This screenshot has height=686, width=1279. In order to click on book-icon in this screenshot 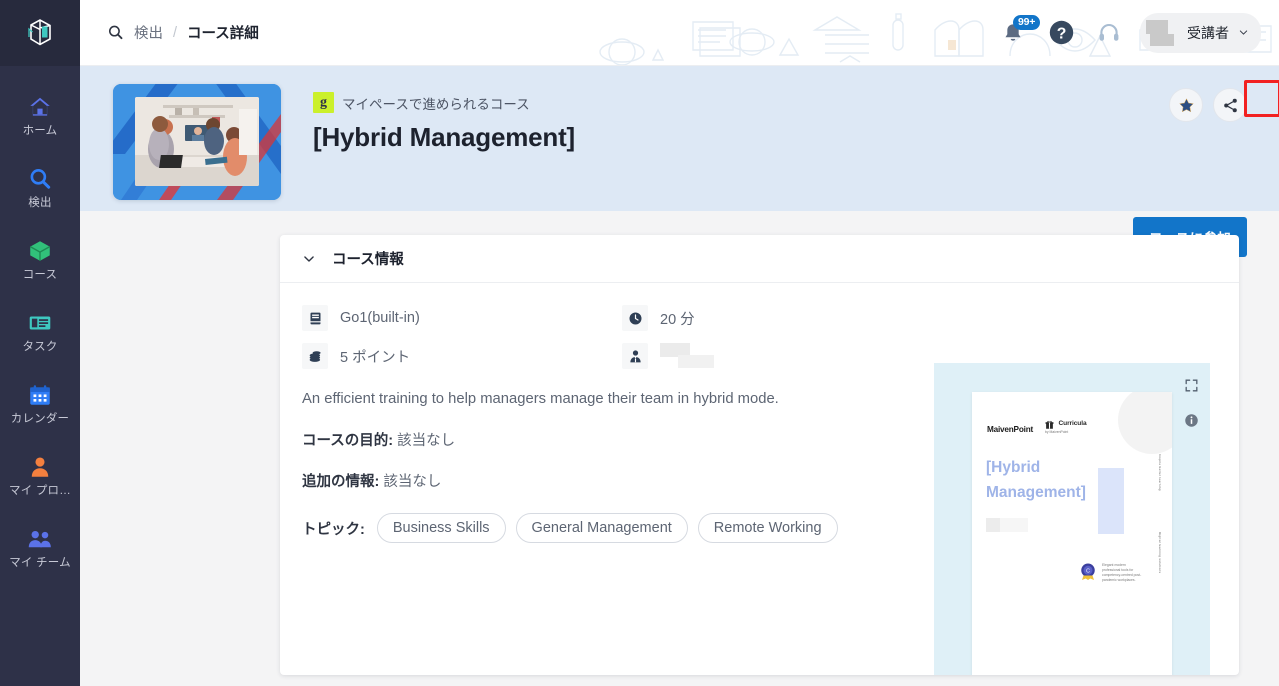, I will do `click(315, 318)`.